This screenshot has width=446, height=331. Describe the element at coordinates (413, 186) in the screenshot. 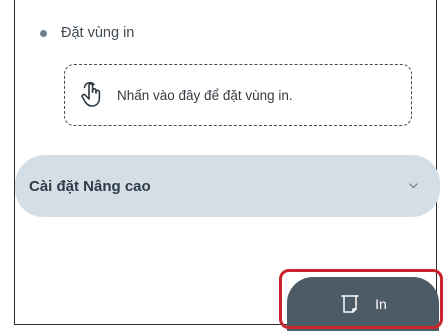

I see `chevron-down-icon` at that location.